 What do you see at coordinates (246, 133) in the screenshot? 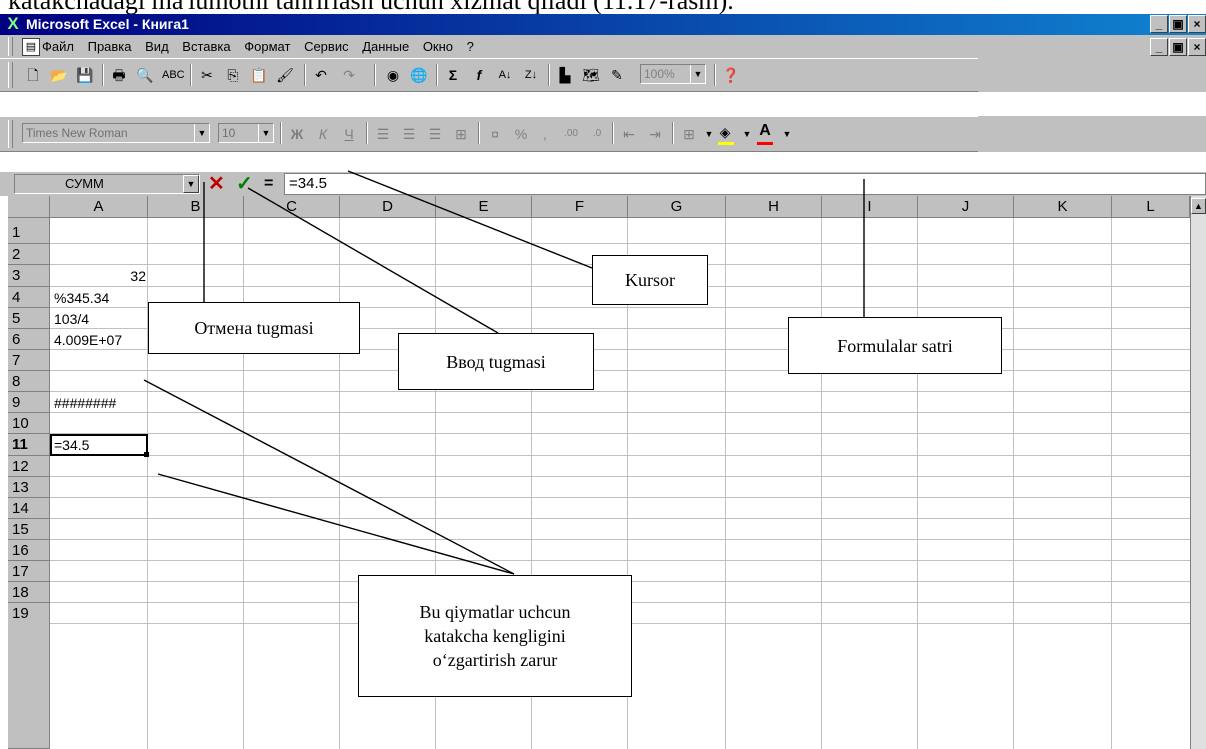
I see `font-size-combo: 10 ▼` at bounding box center [246, 133].